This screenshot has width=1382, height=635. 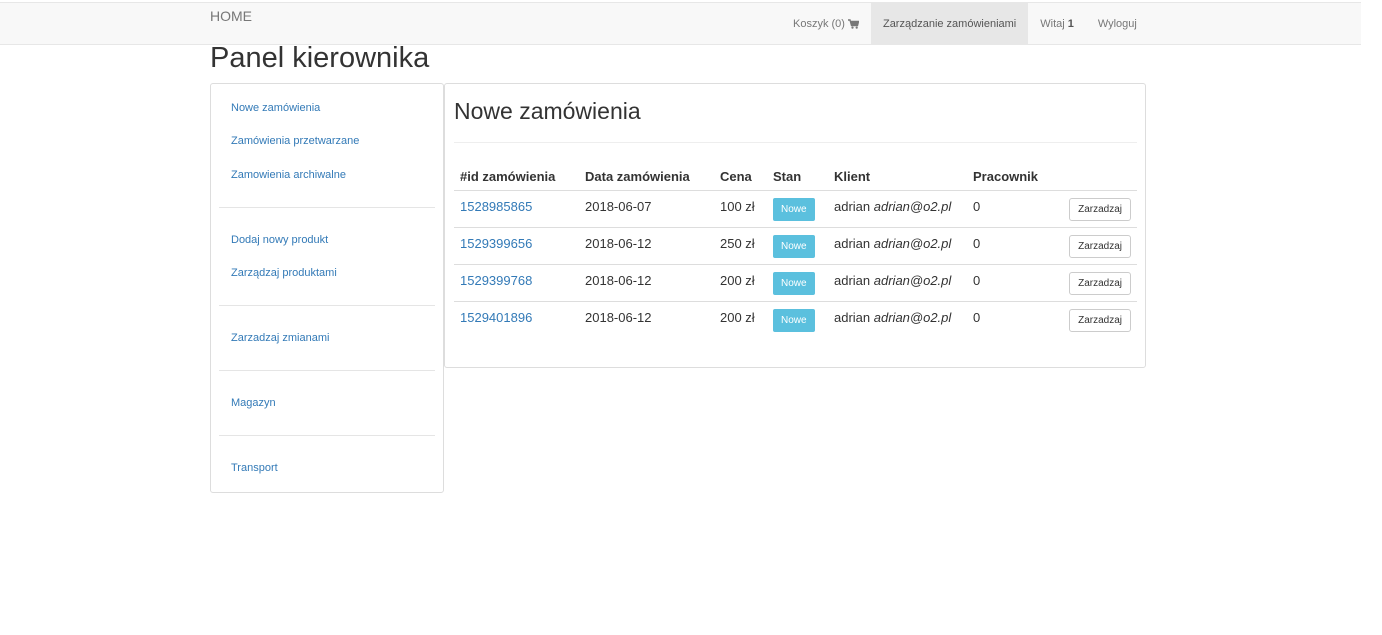 What do you see at coordinates (231, 16) in the screenshot?
I see `home-link: HOME` at bounding box center [231, 16].